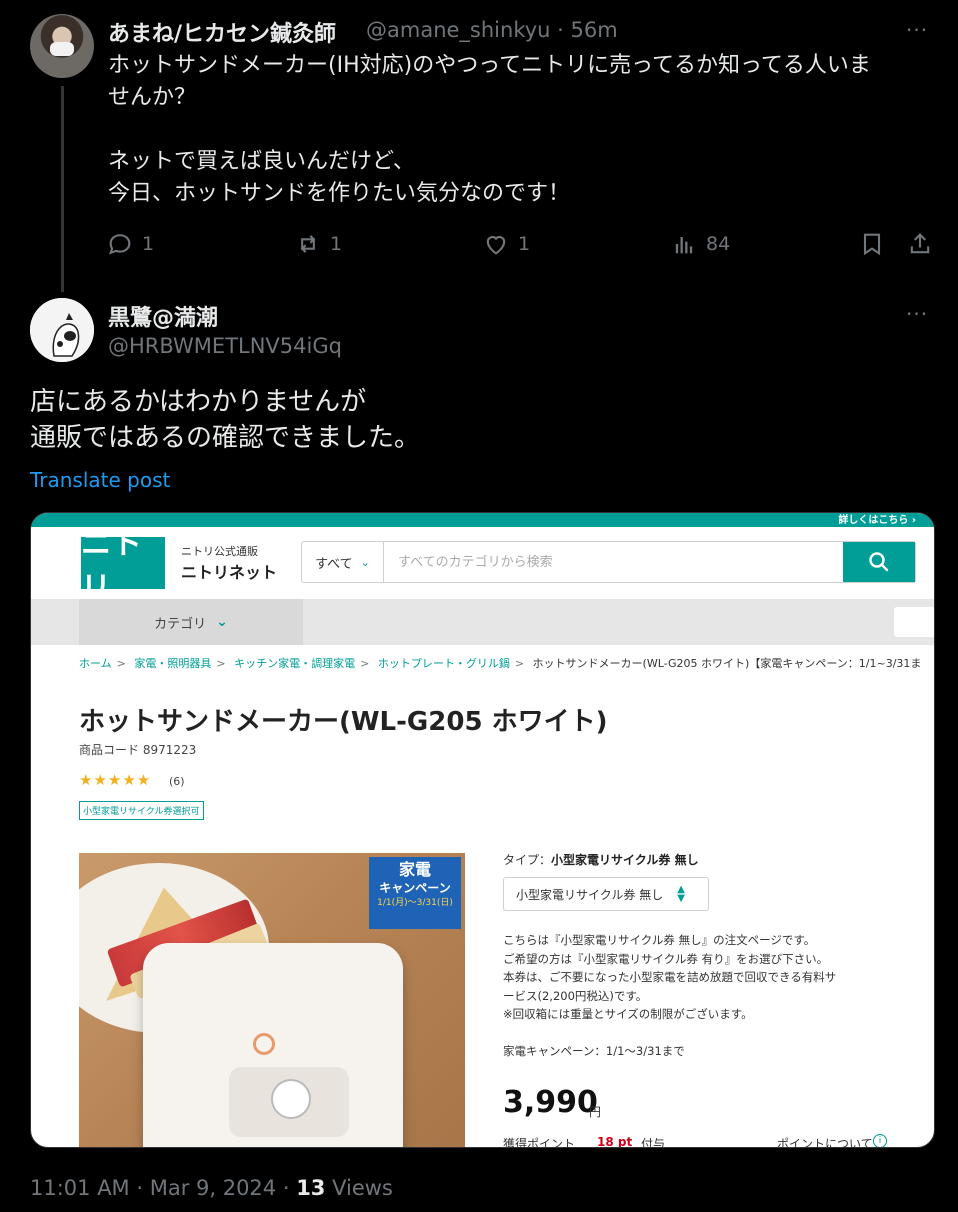  I want to click on category-button: カテゴリ ⌄, so click(191, 622).